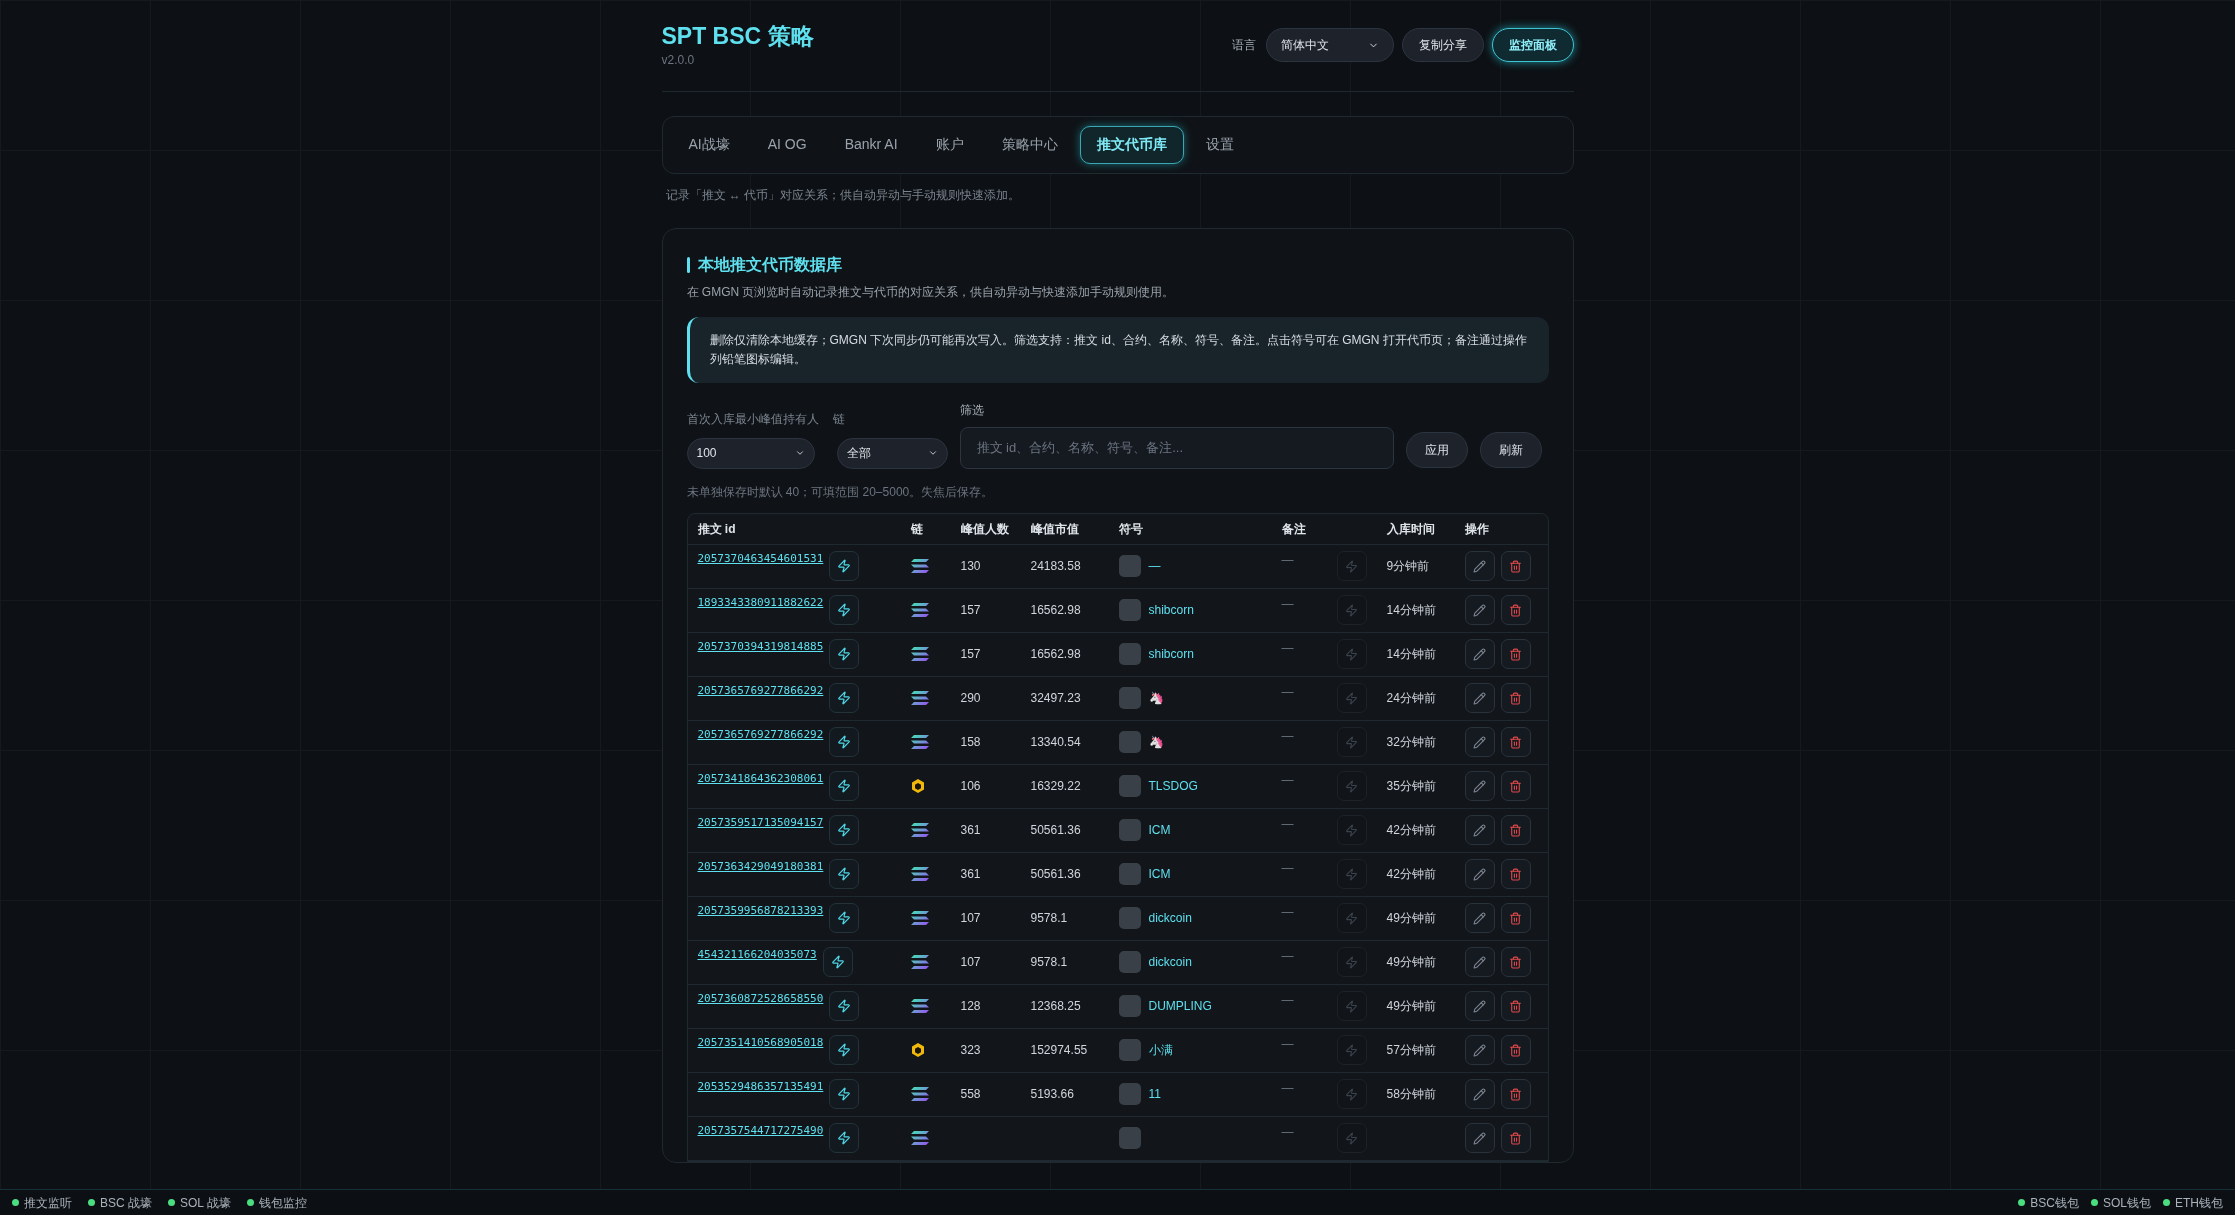 The image size is (2235, 1215). What do you see at coordinates (949, 144) in the screenshot?
I see `tab: 账户` at bounding box center [949, 144].